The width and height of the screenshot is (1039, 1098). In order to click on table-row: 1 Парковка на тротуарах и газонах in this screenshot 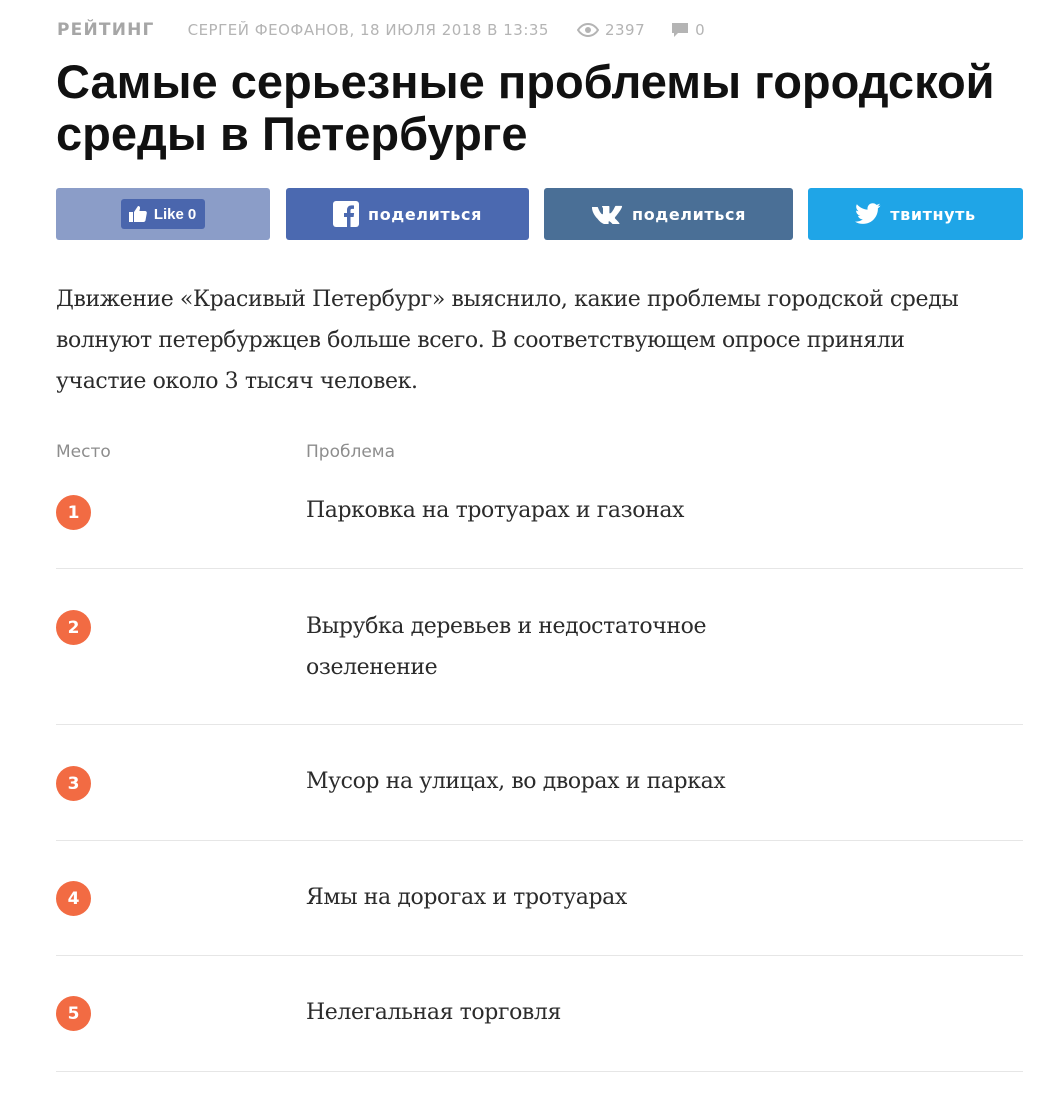, I will do `click(539, 529)`.